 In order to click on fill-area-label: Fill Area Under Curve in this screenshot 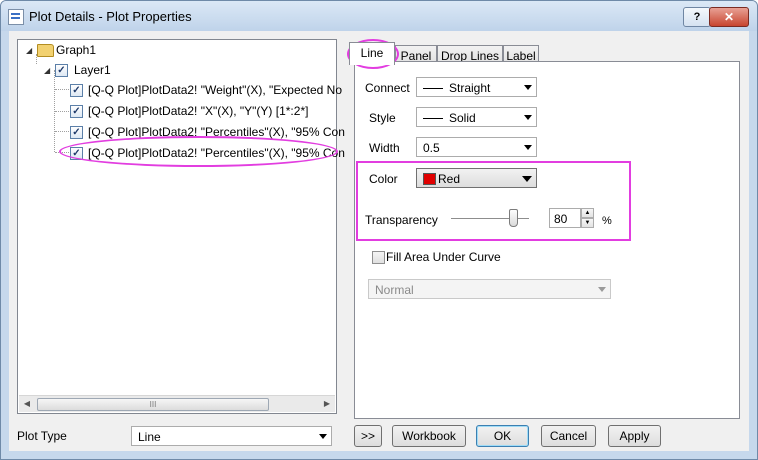, I will do `click(443, 257)`.